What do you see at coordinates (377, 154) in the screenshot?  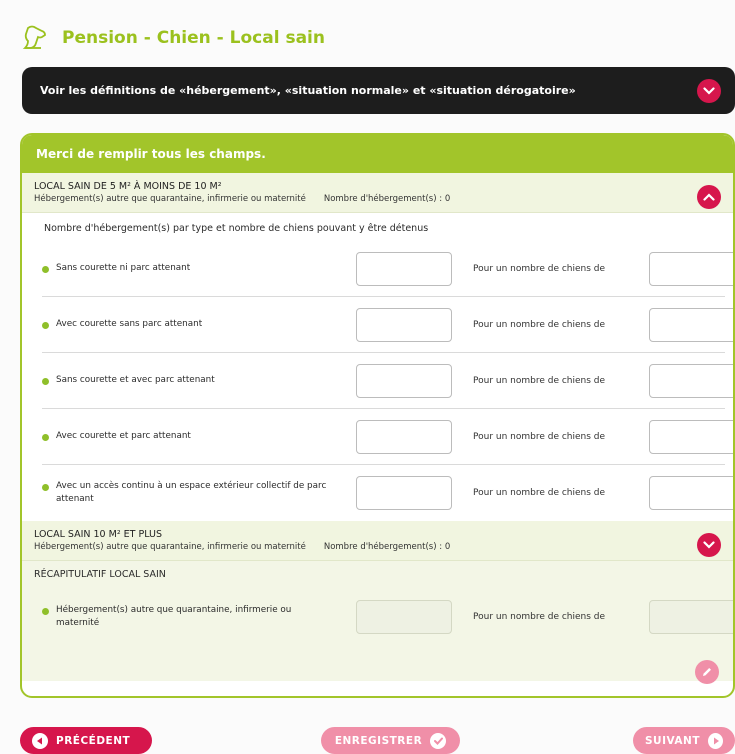 I see `notice-bar: Merci de remplir tous les champs.` at bounding box center [377, 154].